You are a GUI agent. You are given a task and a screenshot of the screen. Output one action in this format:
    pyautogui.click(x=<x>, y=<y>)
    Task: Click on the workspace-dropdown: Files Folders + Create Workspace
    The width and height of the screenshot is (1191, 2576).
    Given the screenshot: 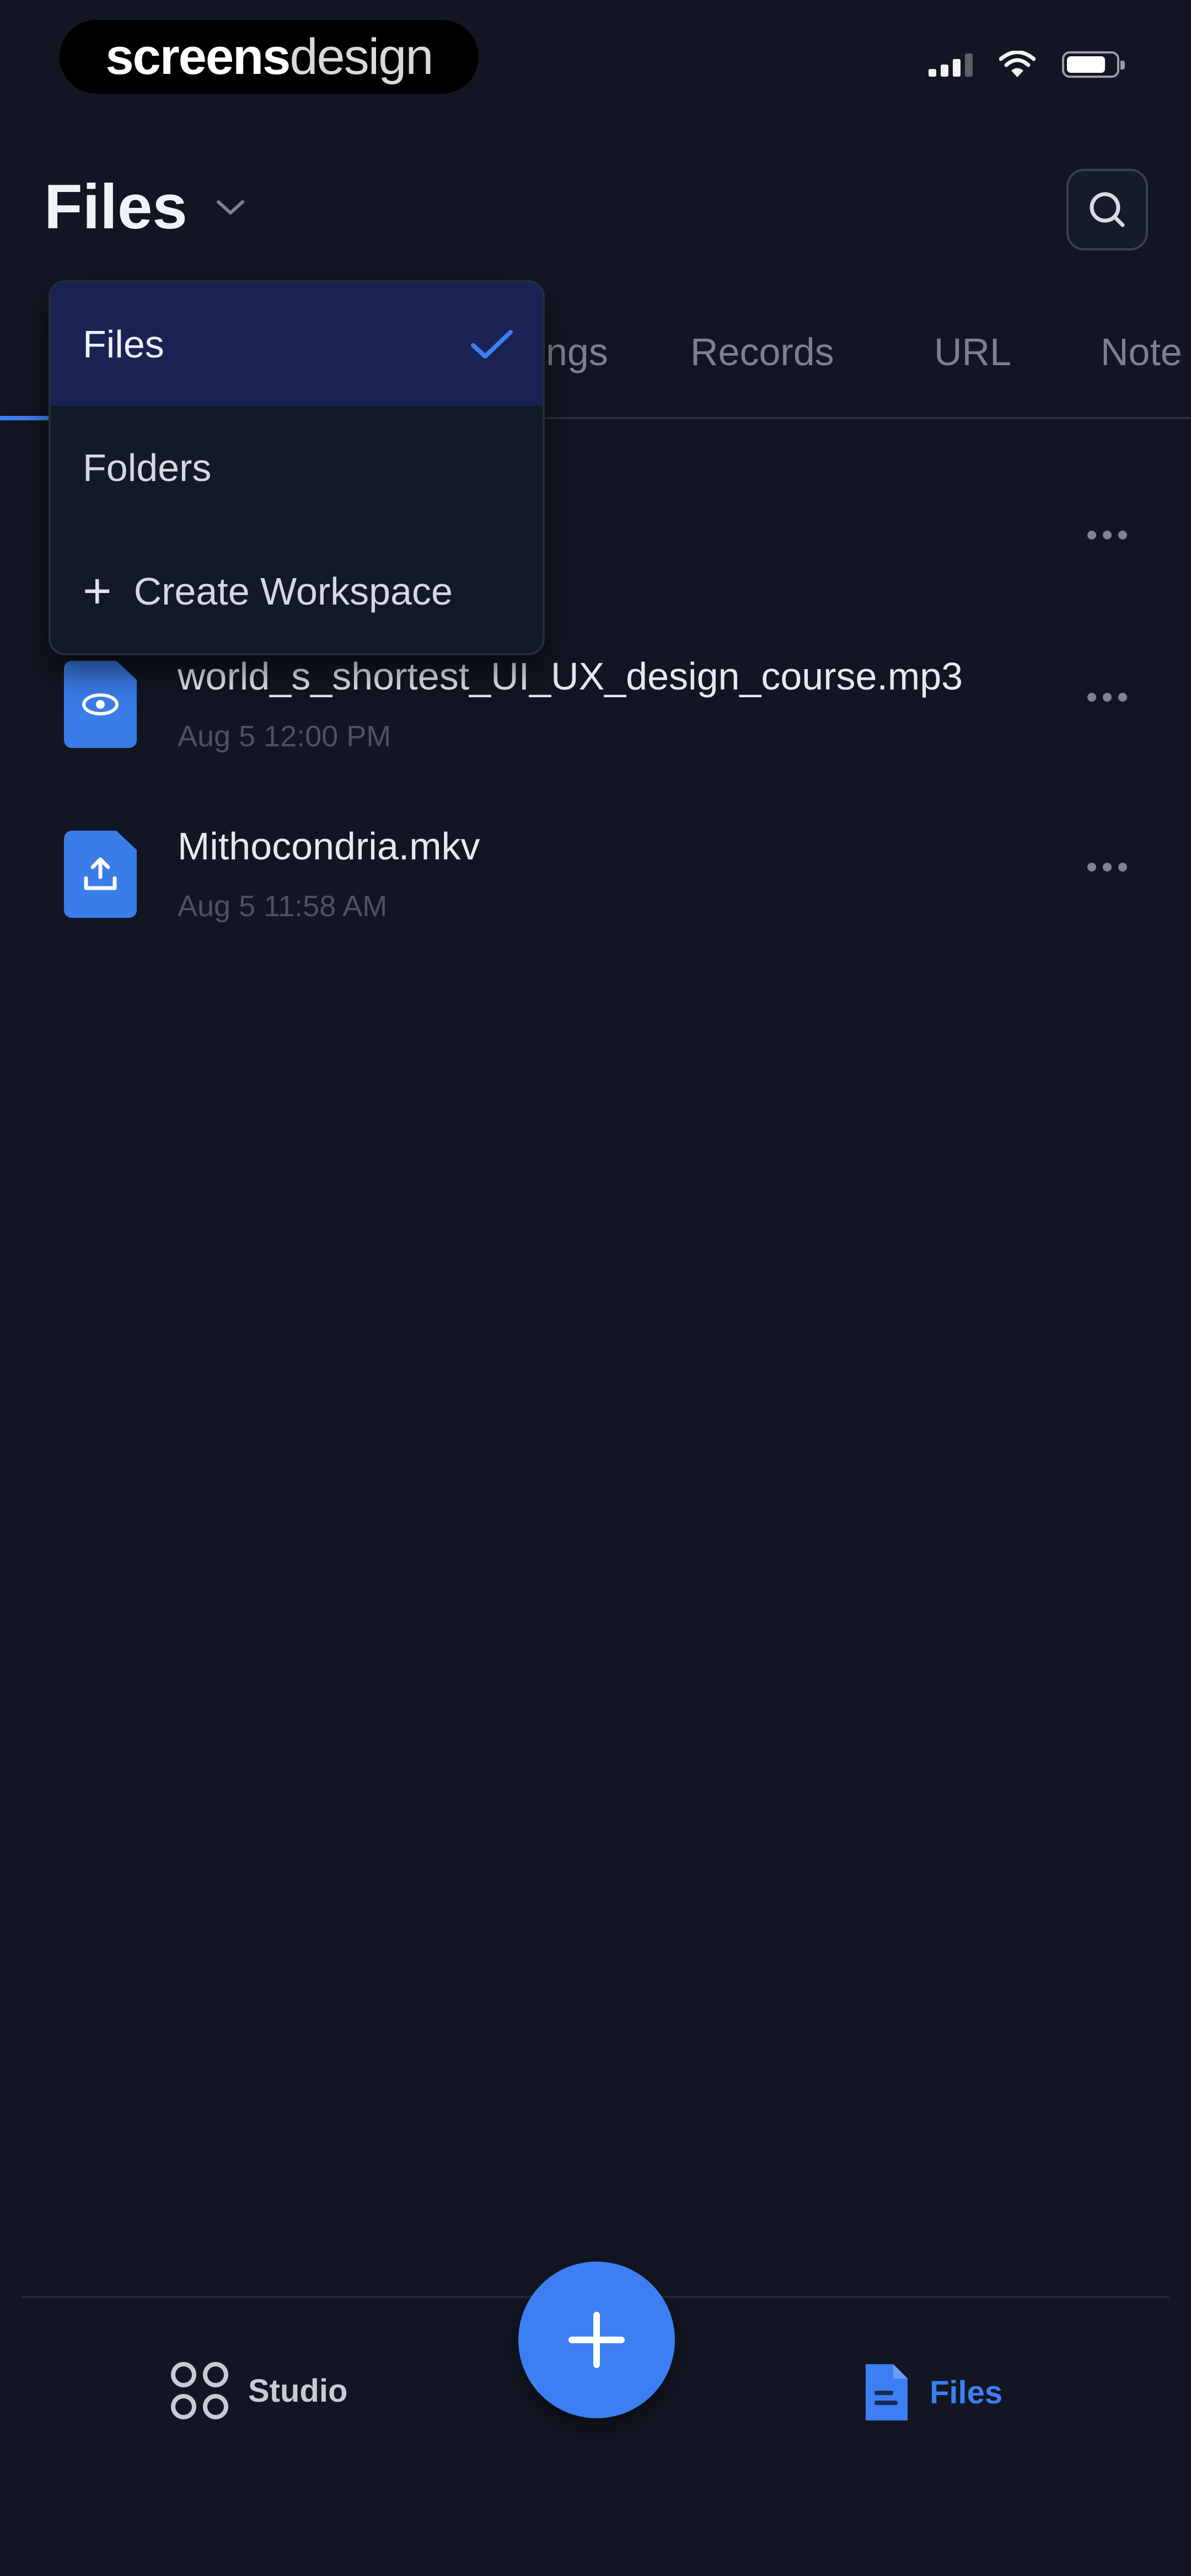 What is the action you would take?
    pyautogui.click(x=297, y=467)
    